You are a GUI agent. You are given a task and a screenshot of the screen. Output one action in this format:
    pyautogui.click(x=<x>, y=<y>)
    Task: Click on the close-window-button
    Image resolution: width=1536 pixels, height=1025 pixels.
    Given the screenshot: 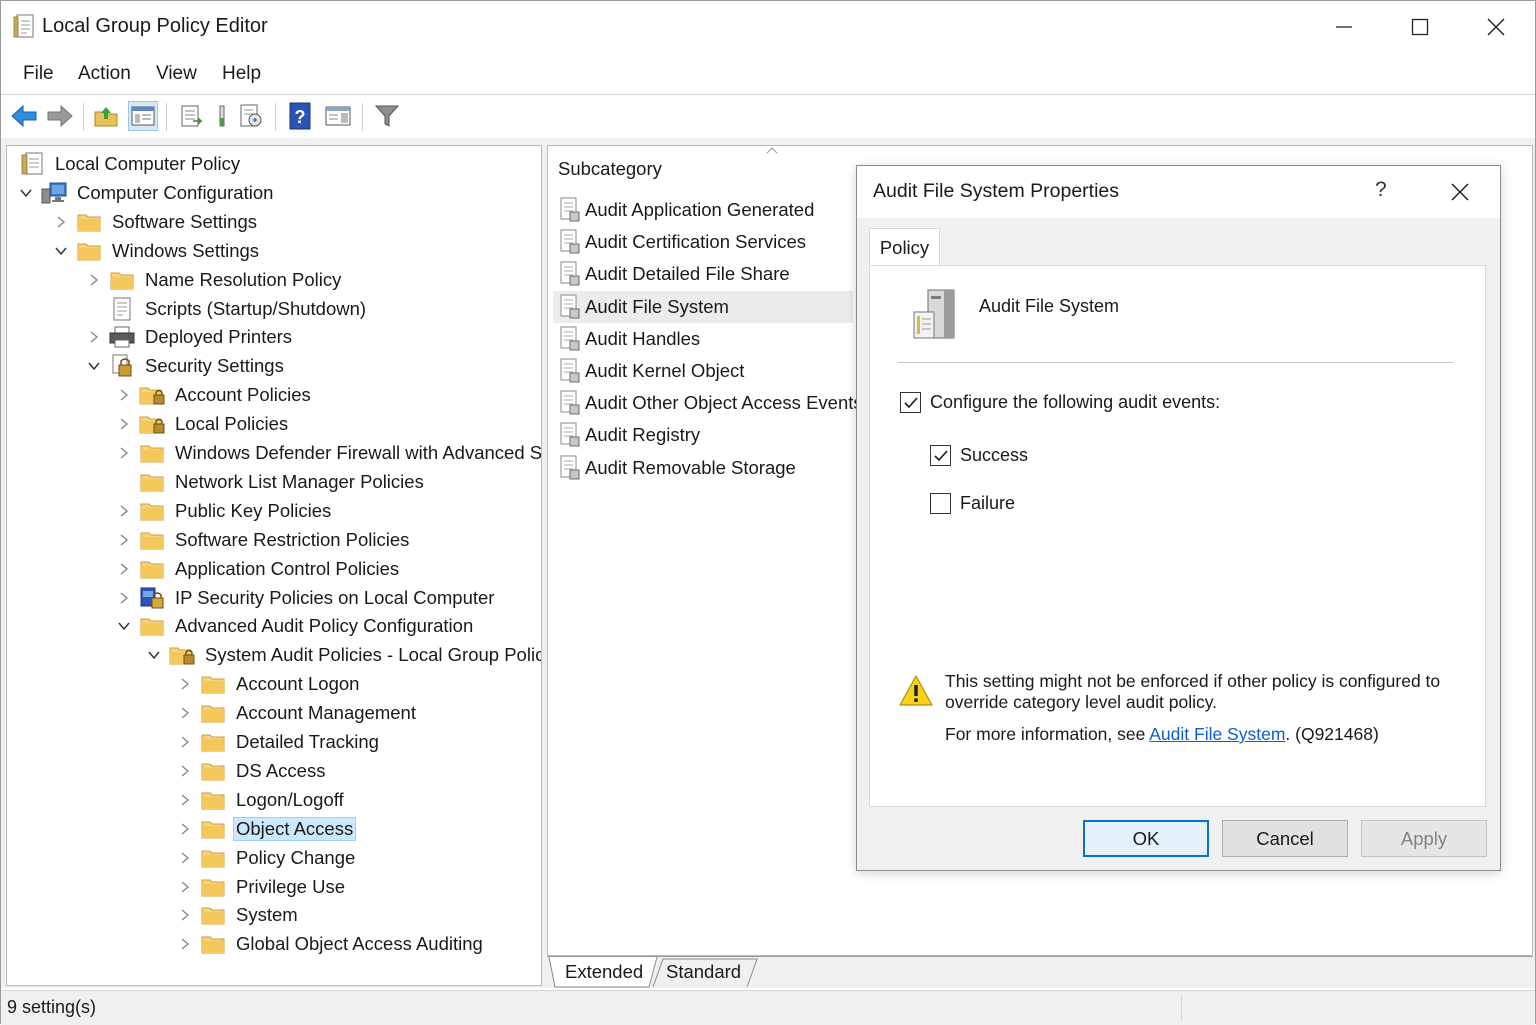 What is the action you would take?
    pyautogui.click(x=1496, y=27)
    